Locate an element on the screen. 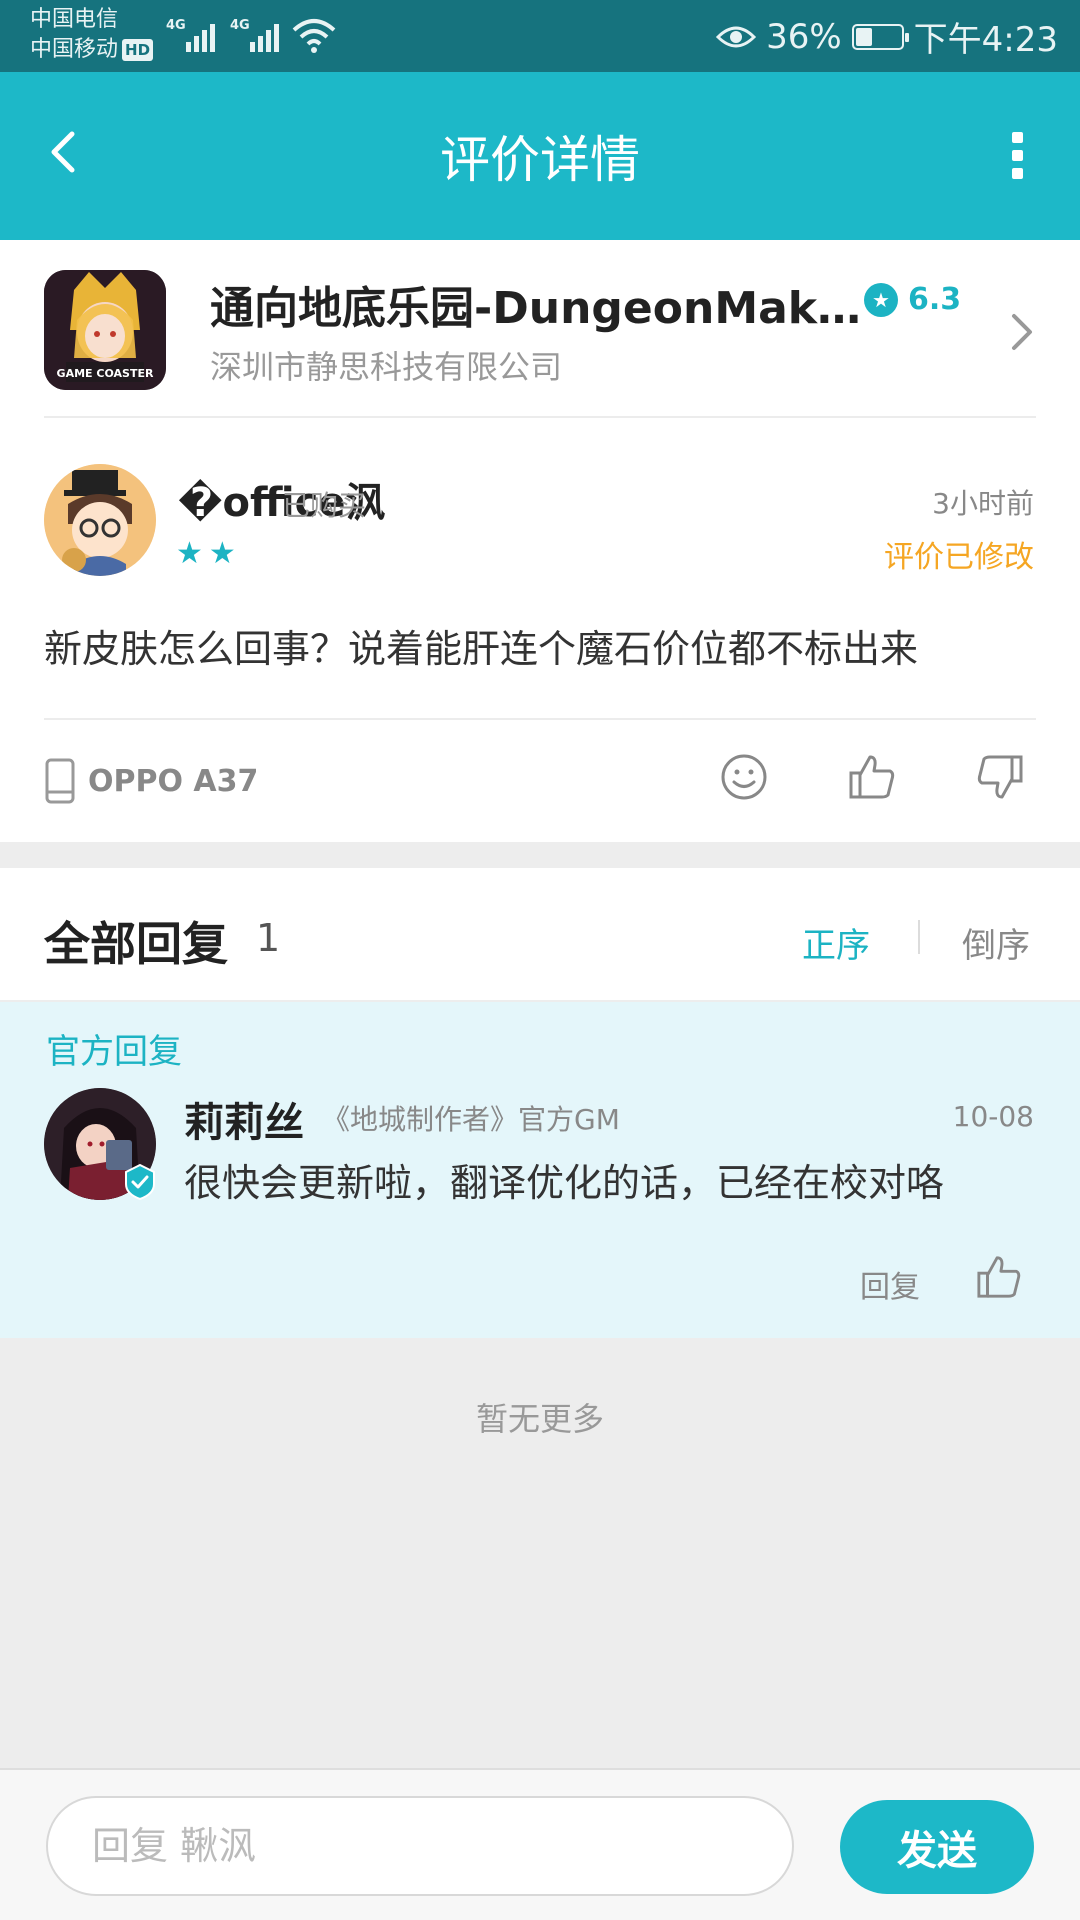 The width and height of the screenshot is (1080, 1920). sort-descending-button: 倒序 is located at coordinates (996, 942).